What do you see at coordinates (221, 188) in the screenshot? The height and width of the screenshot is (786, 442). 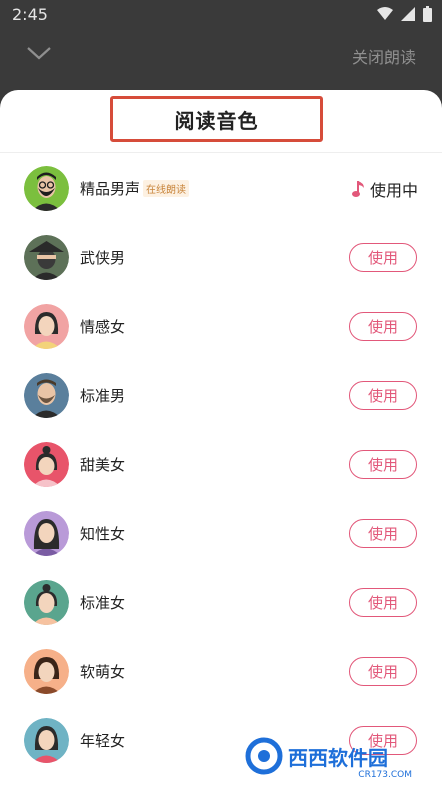 I see `voice-row-jingpin-male: 精品男声 在线朗读 使用中` at bounding box center [221, 188].